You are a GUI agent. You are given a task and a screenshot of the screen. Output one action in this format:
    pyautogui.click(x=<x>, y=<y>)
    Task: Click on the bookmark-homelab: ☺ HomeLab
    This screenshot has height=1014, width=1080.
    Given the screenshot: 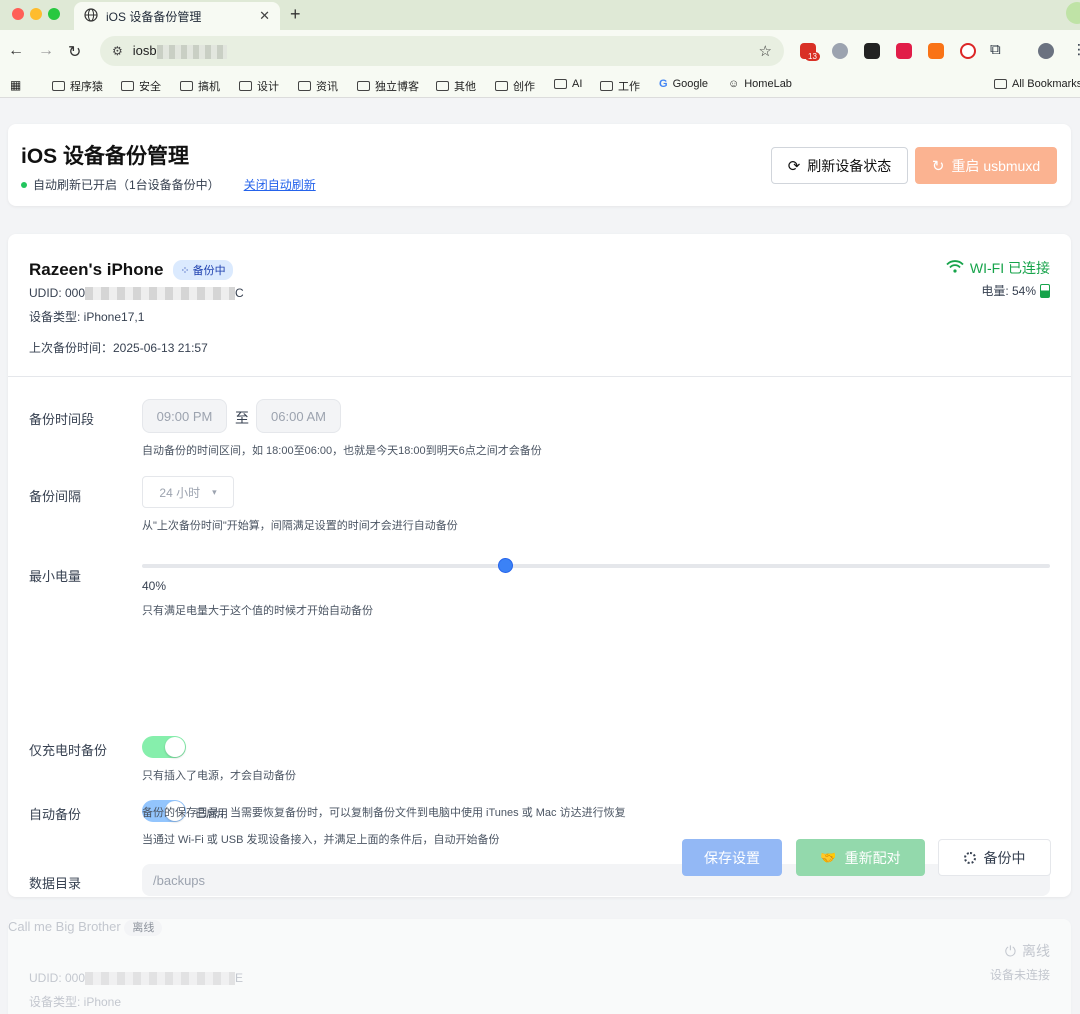 What is the action you would take?
    pyautogui.click(x=760, y=84)
    